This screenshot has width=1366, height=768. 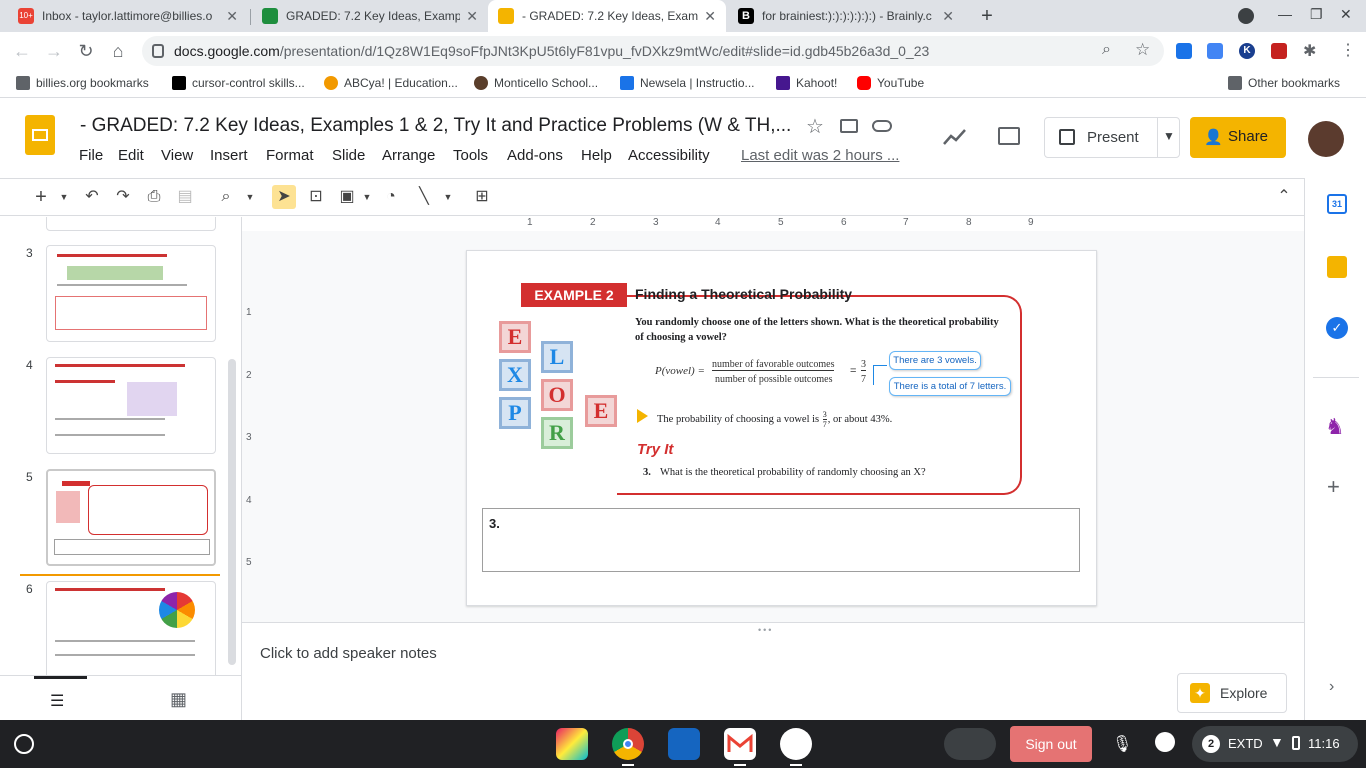 I want to click on avatar, so click(x=1326, y=139).